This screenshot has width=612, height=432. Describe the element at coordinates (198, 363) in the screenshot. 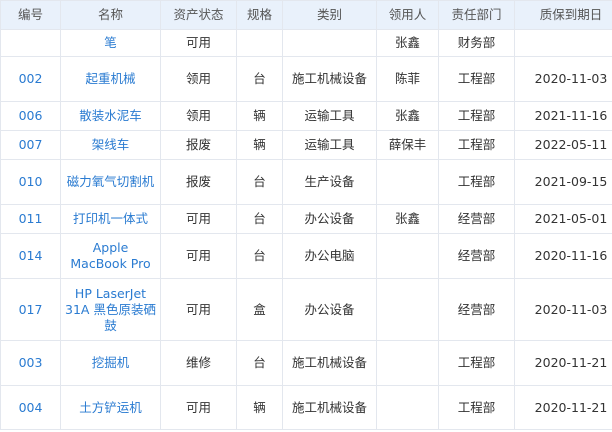

I see `asset-status-cell: 维修` at that location.